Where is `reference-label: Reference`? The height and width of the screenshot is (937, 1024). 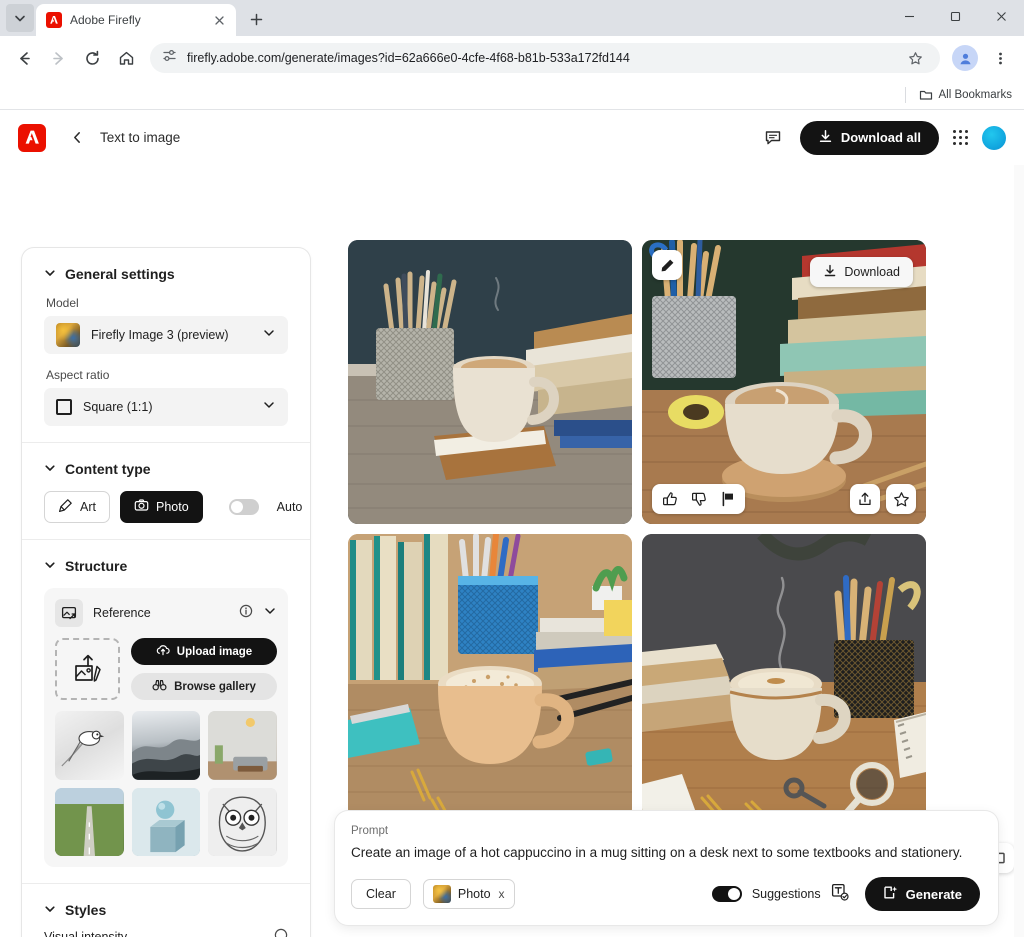 reference-label: Reference is located at coordinates (122, 613).